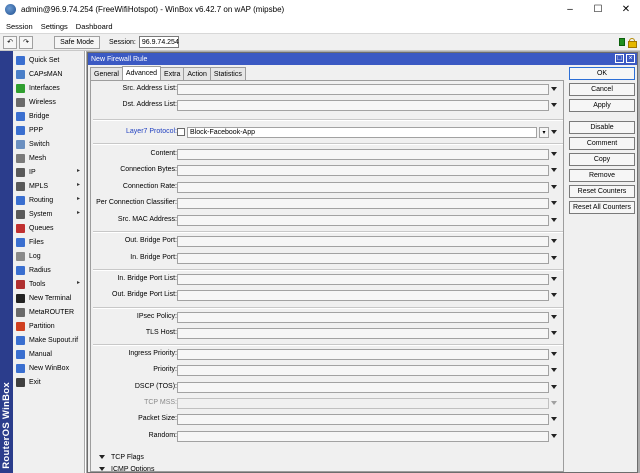 This screenshot has width=640, height=473. Describe the element at coordinates (602, 89) in the screenshot. I see `cancel-button: Cancel` at that location.